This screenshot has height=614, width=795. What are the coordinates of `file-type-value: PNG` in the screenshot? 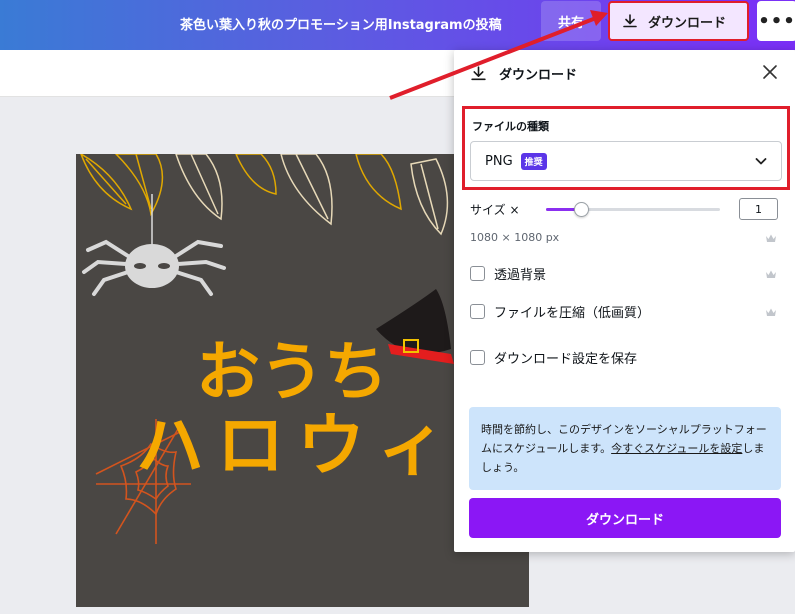 It's located at (499, 161).